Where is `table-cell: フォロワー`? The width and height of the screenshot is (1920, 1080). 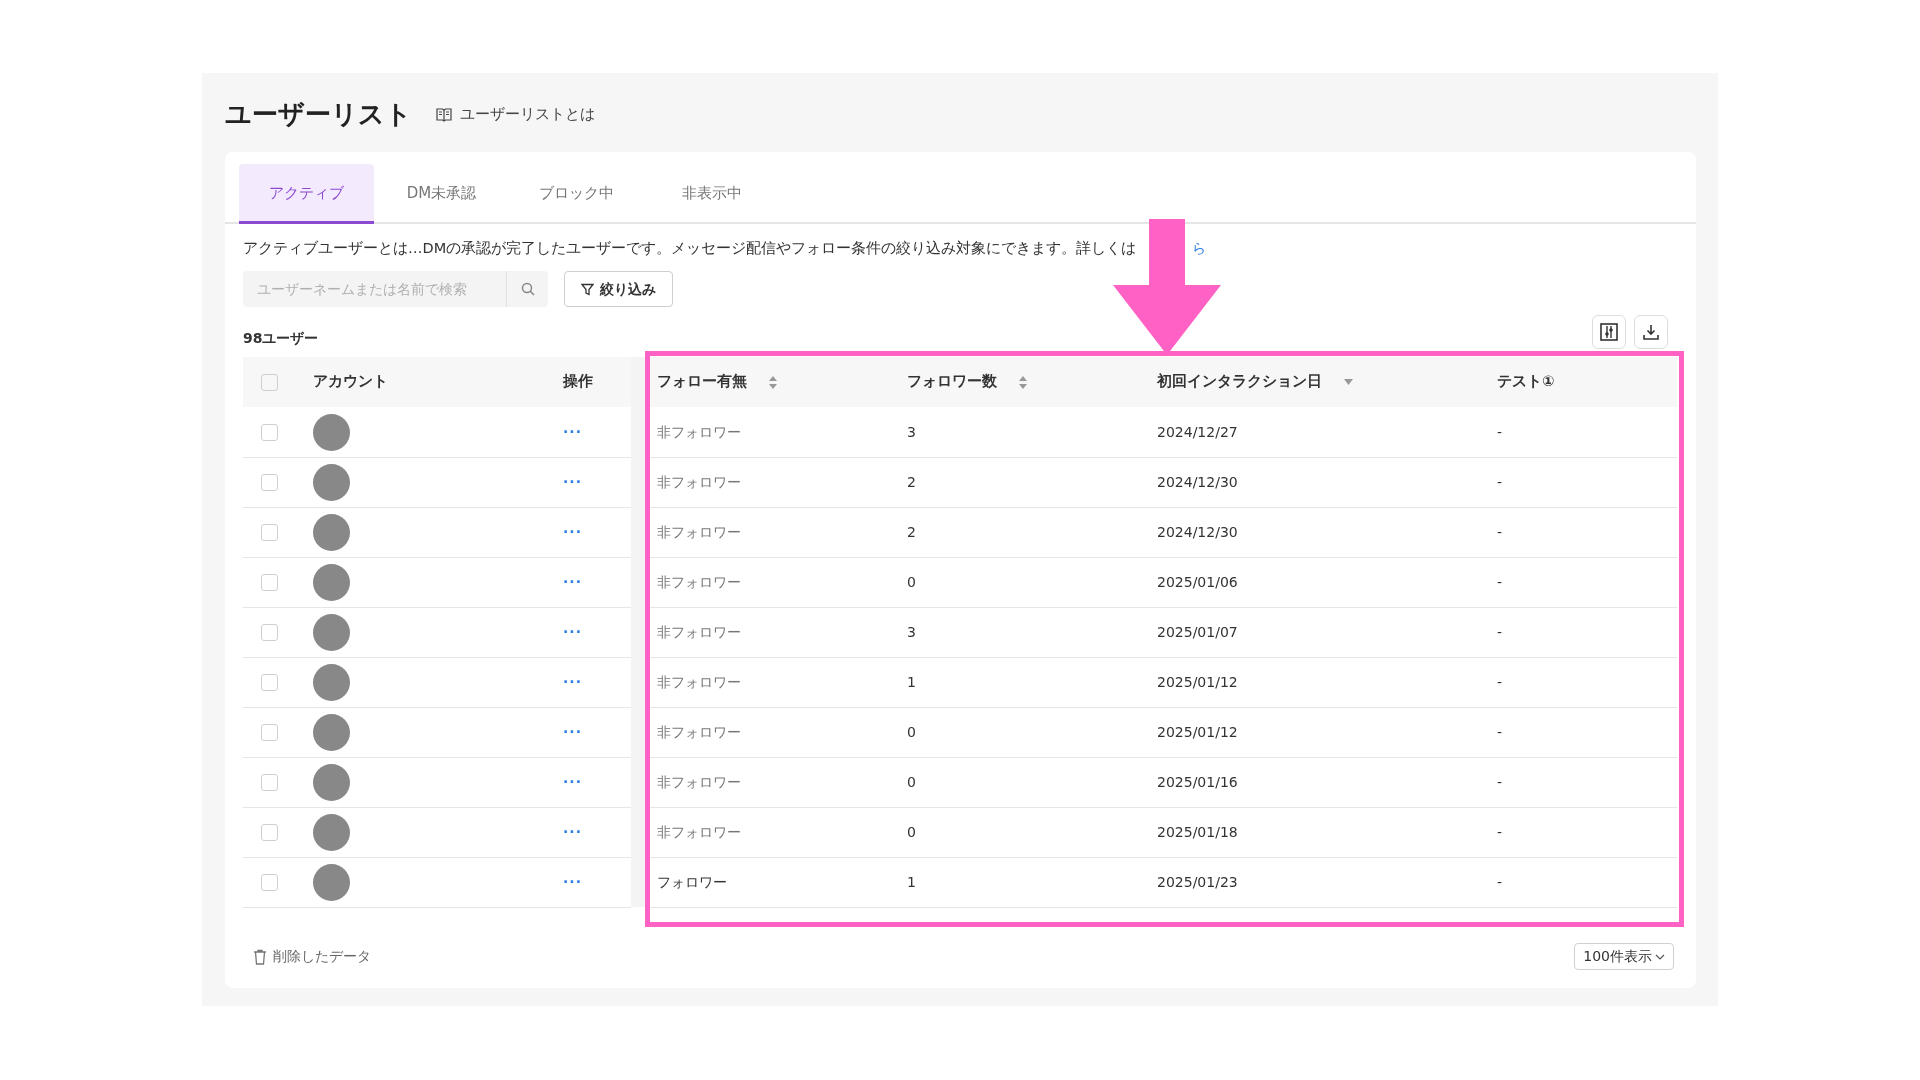
table-cell: フォロワー is located at coordinates (692, 881).